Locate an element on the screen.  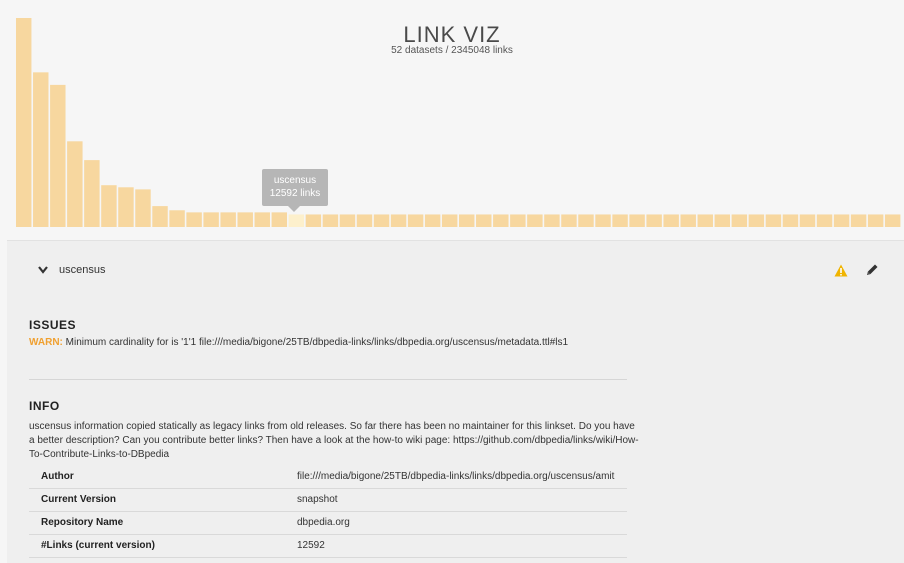
bar-tooltip: uscensus 12592 links is located at coordinates (295, 190).